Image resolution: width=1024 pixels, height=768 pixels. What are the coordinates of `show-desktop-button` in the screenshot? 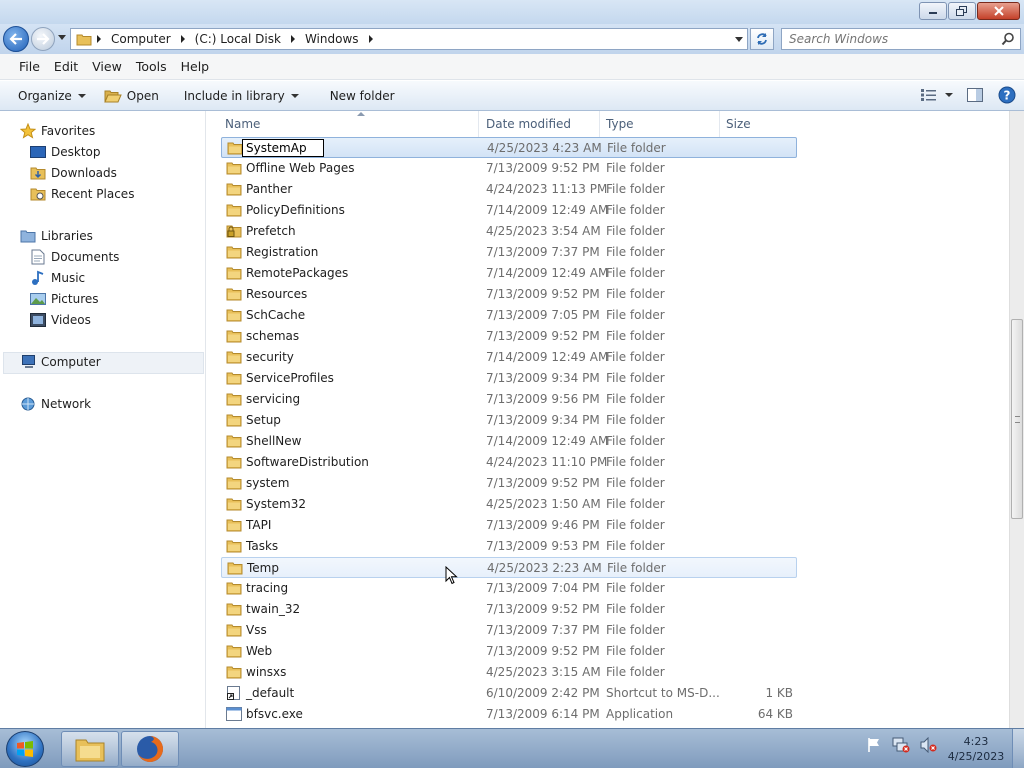 It's located at (1018, 748).